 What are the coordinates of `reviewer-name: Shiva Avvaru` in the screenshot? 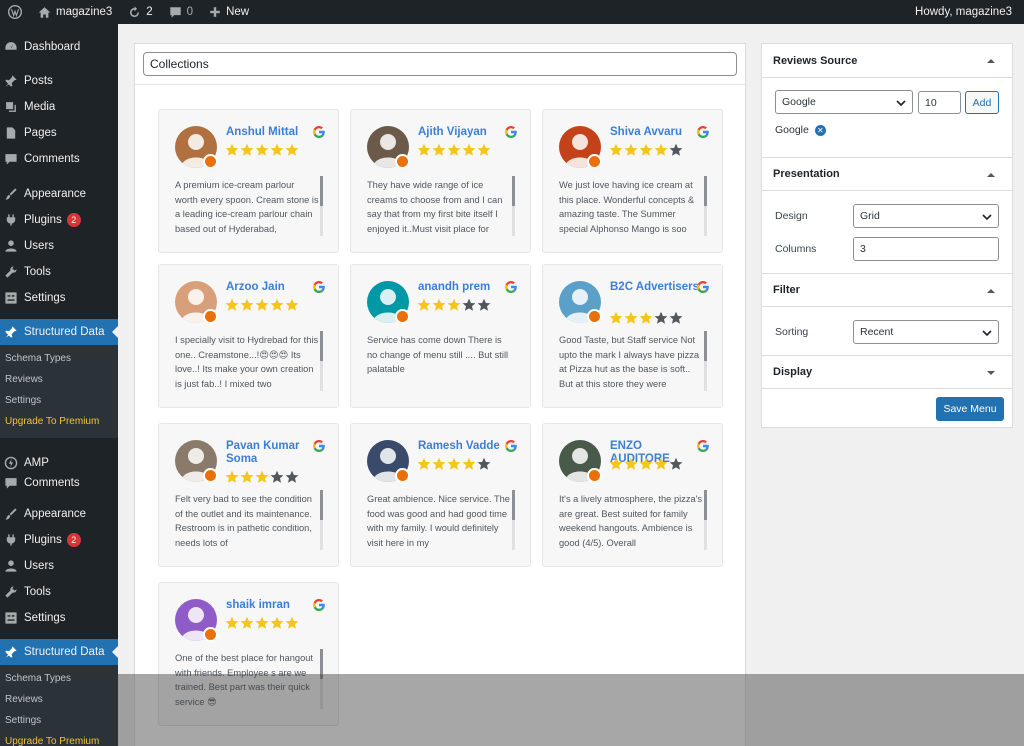 It's located at (655, 132).